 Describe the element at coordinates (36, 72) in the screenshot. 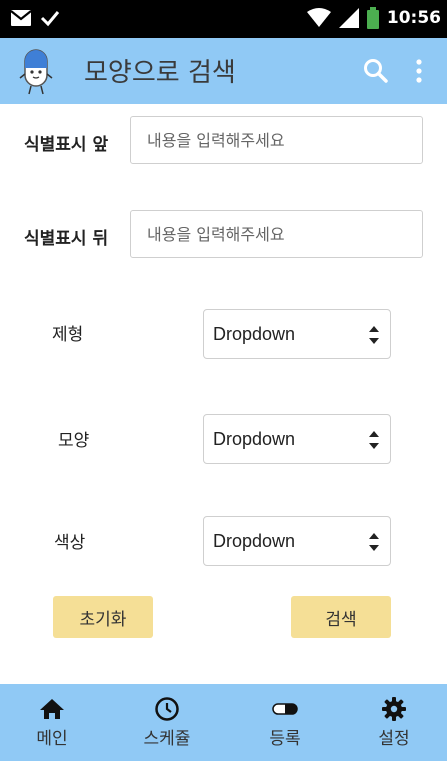

I see `pill-mascot-logo` at that location.